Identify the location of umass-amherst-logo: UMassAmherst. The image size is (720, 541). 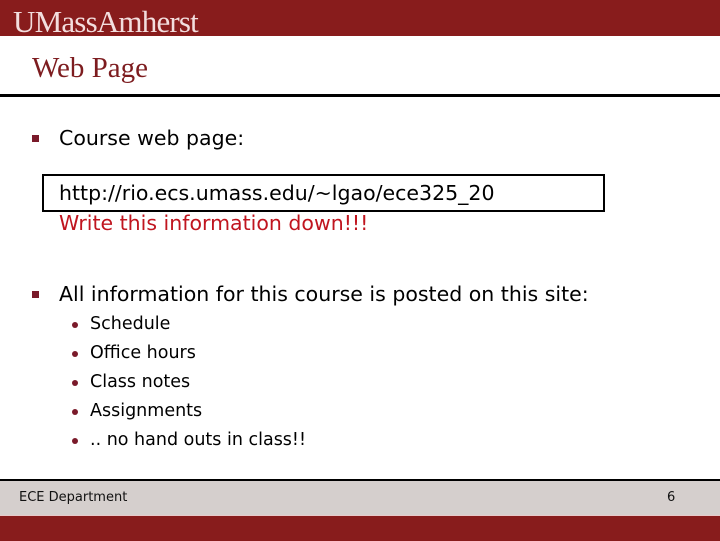
(106, 20).